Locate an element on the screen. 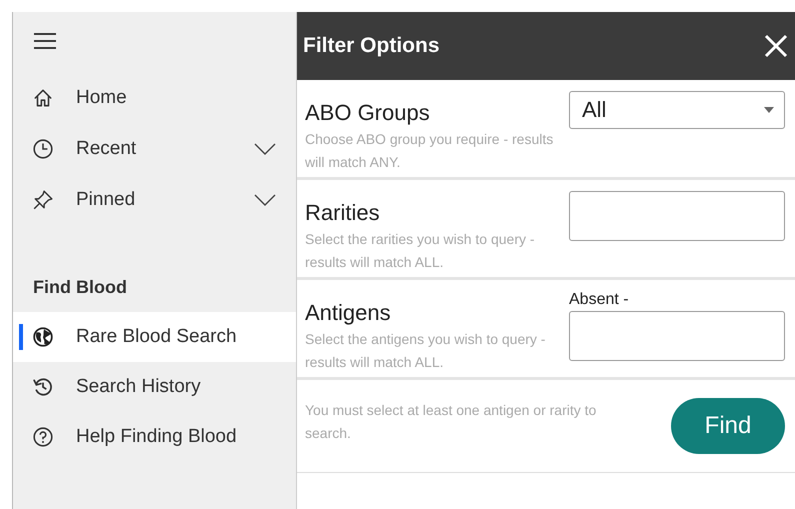 The image size is (795, 509). nav-item: Rare Blood Search is located at coordinates (154, 337).